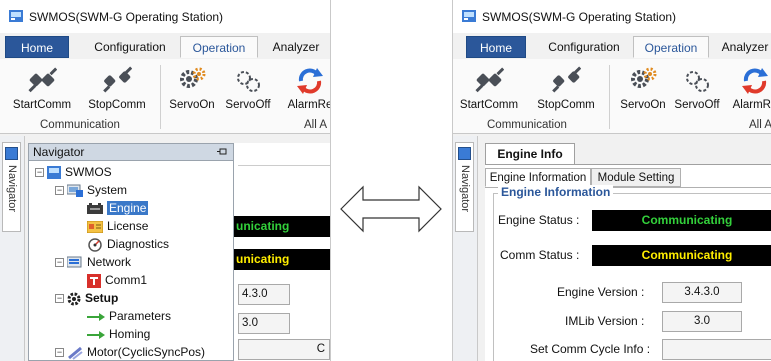 The height and width of the screenshot is (361, 771). Describe the element at coordinates (566, 105) in the screenshot. I see `stop-comm-label: StopComm` at that location.